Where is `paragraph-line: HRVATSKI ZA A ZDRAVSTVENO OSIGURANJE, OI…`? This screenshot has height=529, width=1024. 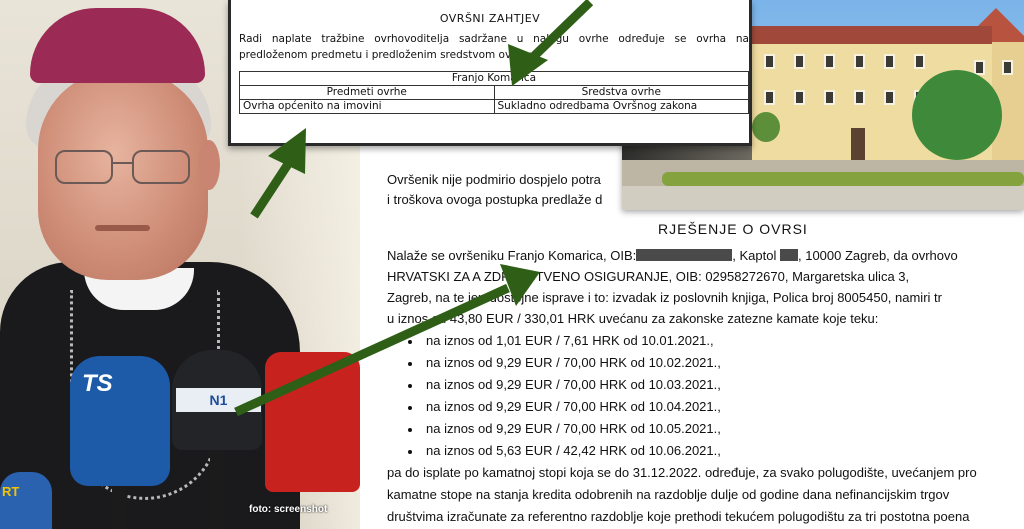 paragraph-line: HRVATSKI ZA A ZDRAVSTVENO OSIGURANJE, OI… is located at coordinates (648, 276).